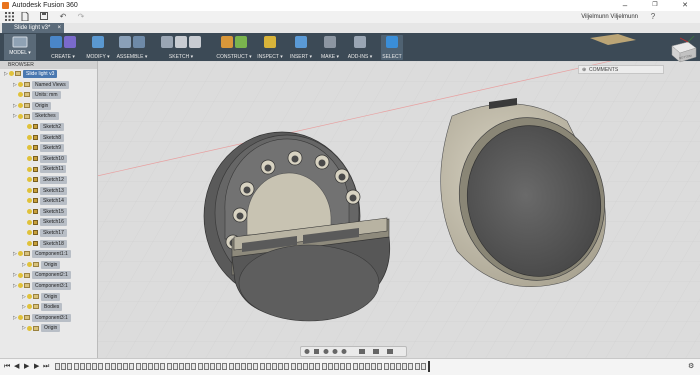  I want to click on create-menu: CREATE ▾, so click(63, 47).